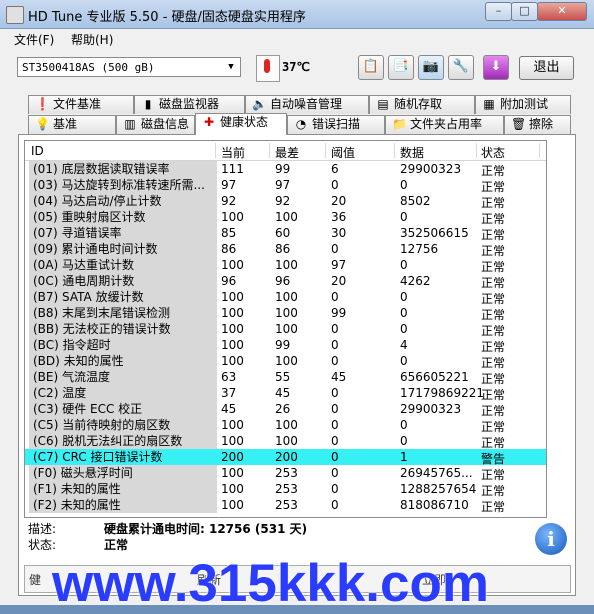 The width and height of the screenshot is (594, 614). What do you see at coordinates (121, 297) in the screenshot?
I see `attribute-name: (B7) SATA 放缓计数` at bounding box center [121, 297].